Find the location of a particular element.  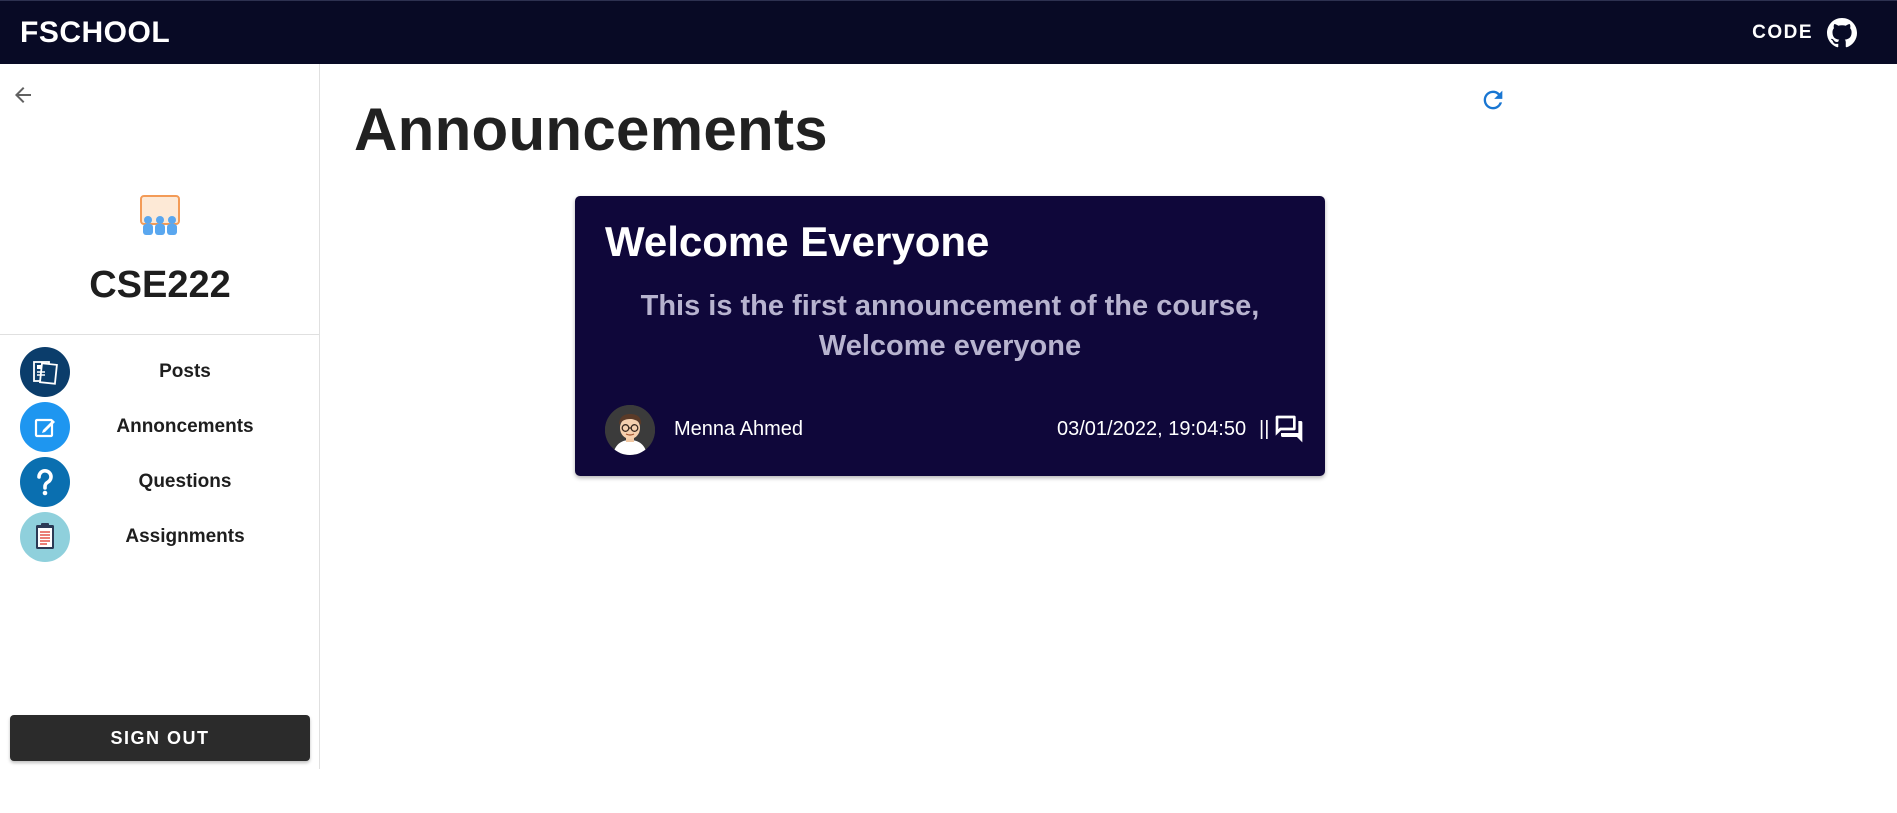

appbar-actions: CODE is located at coordinates (1804, 32).